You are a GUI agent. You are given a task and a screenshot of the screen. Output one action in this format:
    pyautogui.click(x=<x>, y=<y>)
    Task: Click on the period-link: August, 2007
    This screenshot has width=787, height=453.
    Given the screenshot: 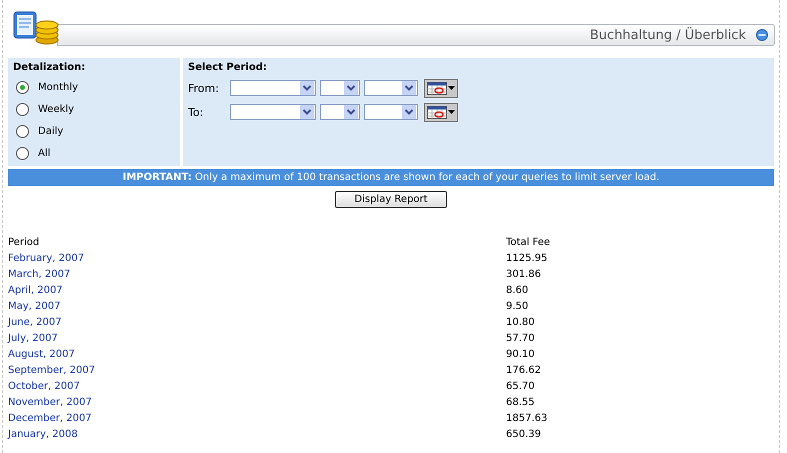 What is the action you would take?
    pyautogui.click(x=41, y=354)
    